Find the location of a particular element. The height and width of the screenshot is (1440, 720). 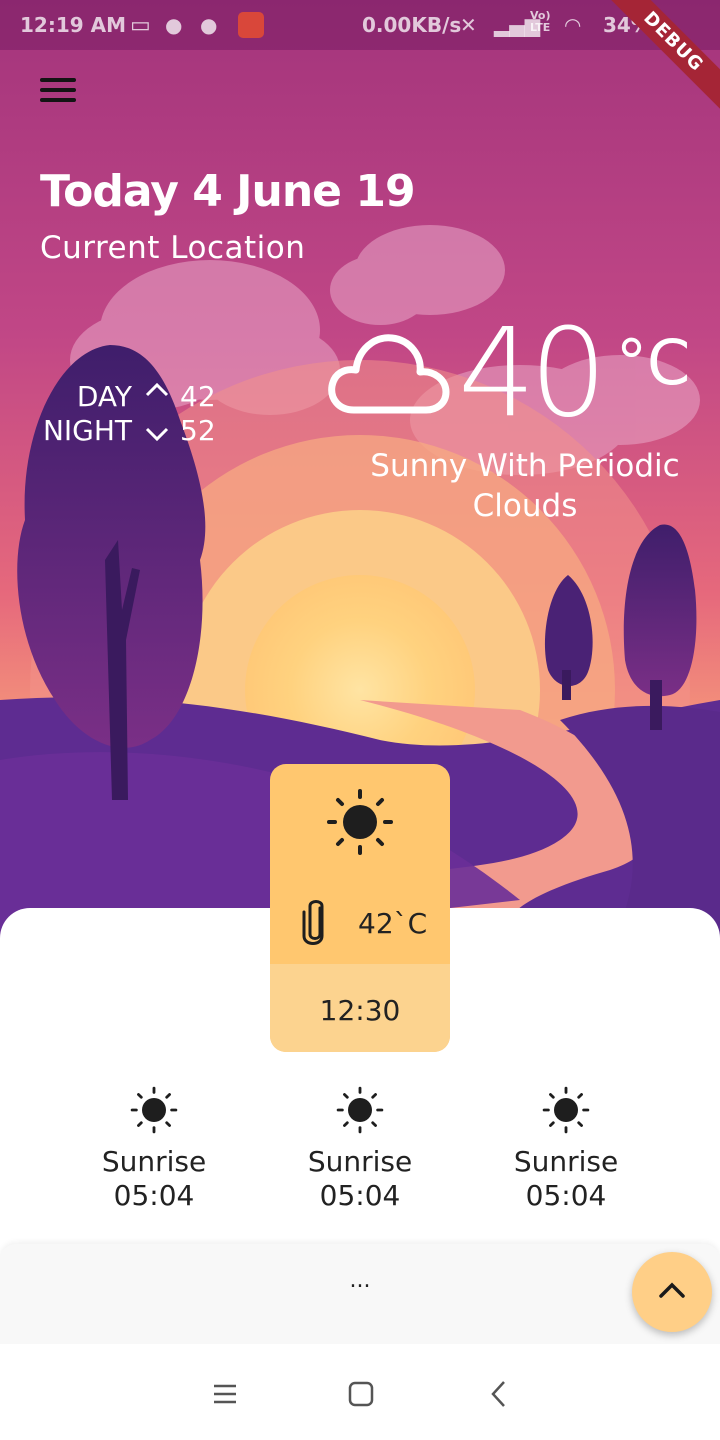

cat-icon: ● is located at coordinates (174, 25).